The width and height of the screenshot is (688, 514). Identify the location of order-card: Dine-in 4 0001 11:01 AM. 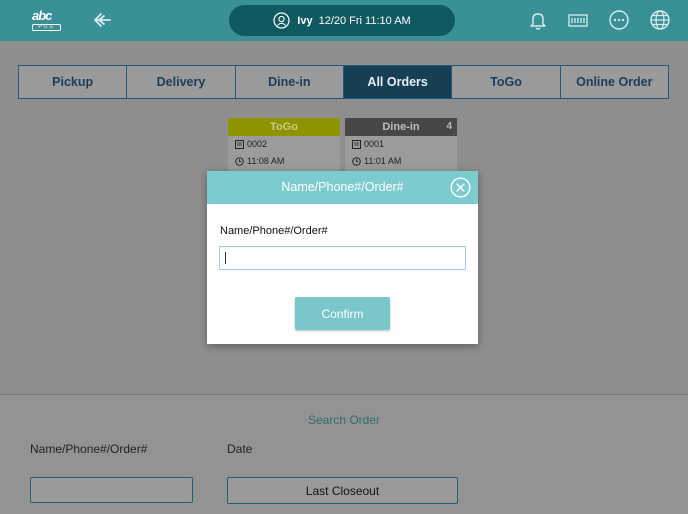
(401, 146).